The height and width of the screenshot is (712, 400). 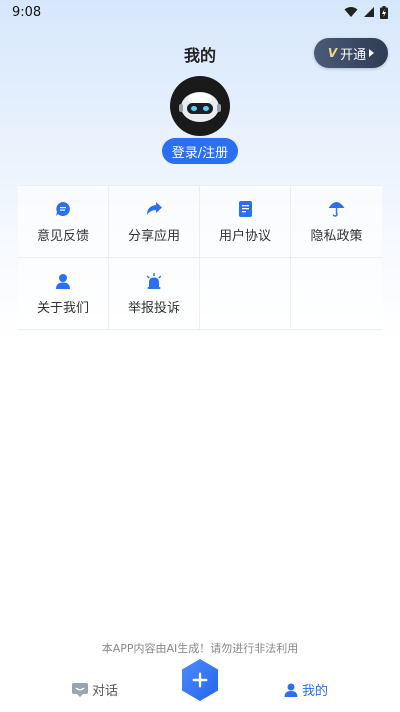 I want to click on status-bar: 9:08, so click(x=200, y=12).